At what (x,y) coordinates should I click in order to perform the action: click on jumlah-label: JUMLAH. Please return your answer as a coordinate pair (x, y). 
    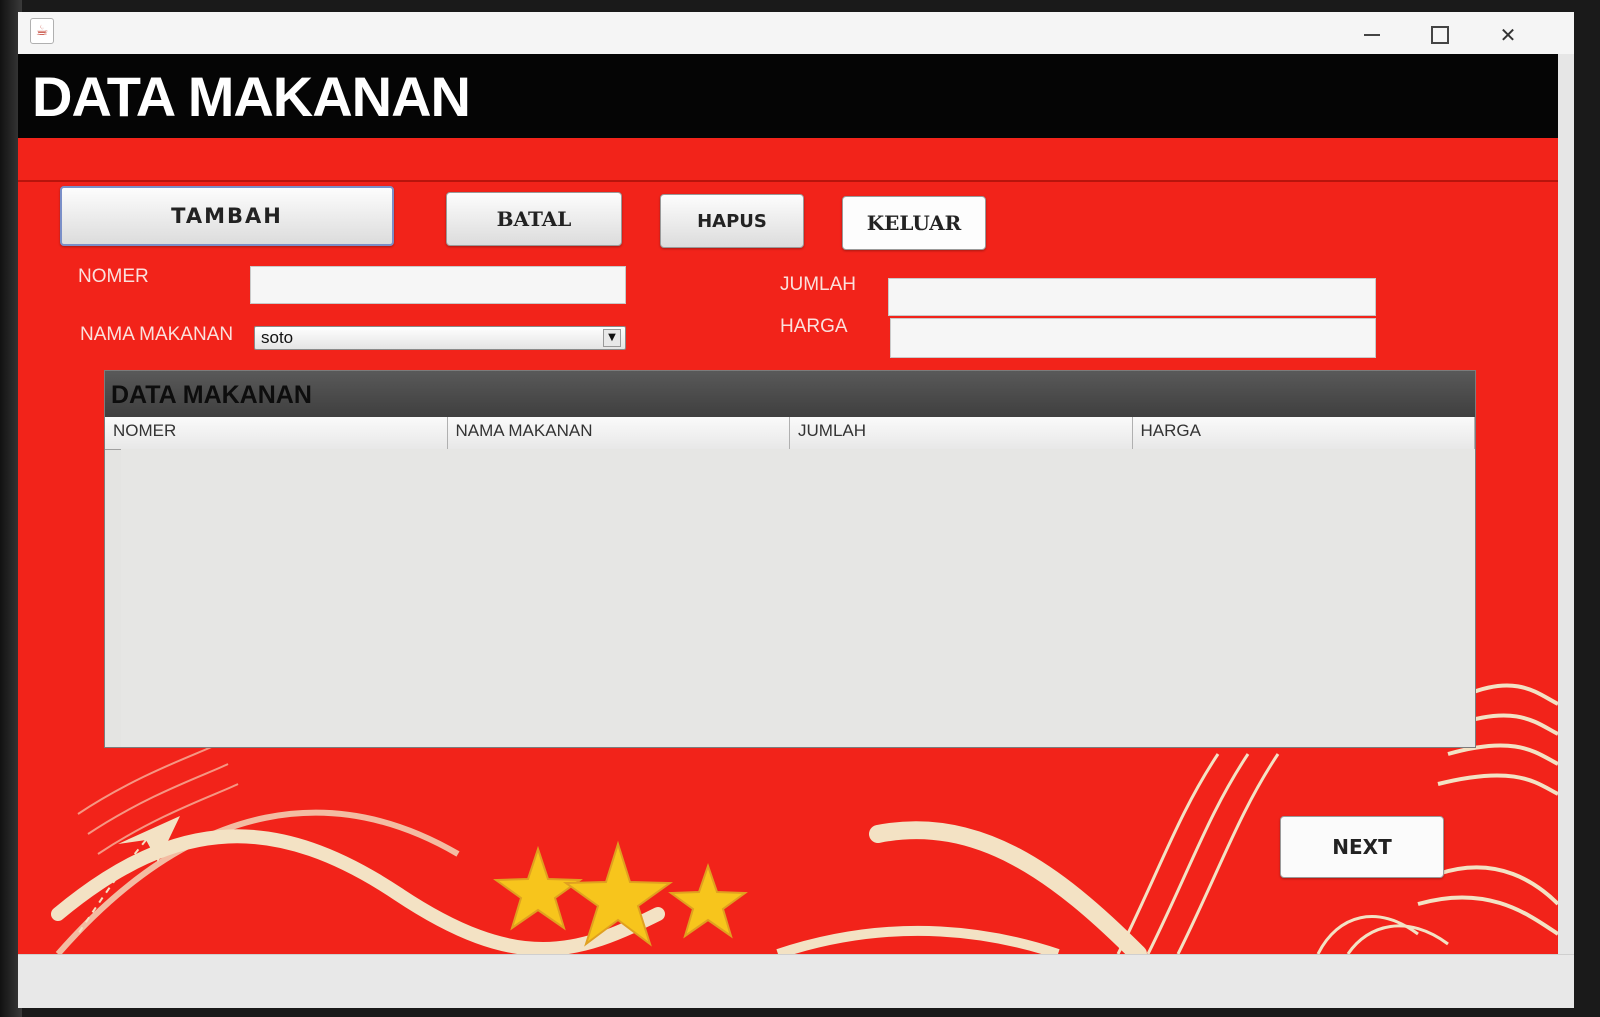
    Looking at the image, I should click on (818, 284).